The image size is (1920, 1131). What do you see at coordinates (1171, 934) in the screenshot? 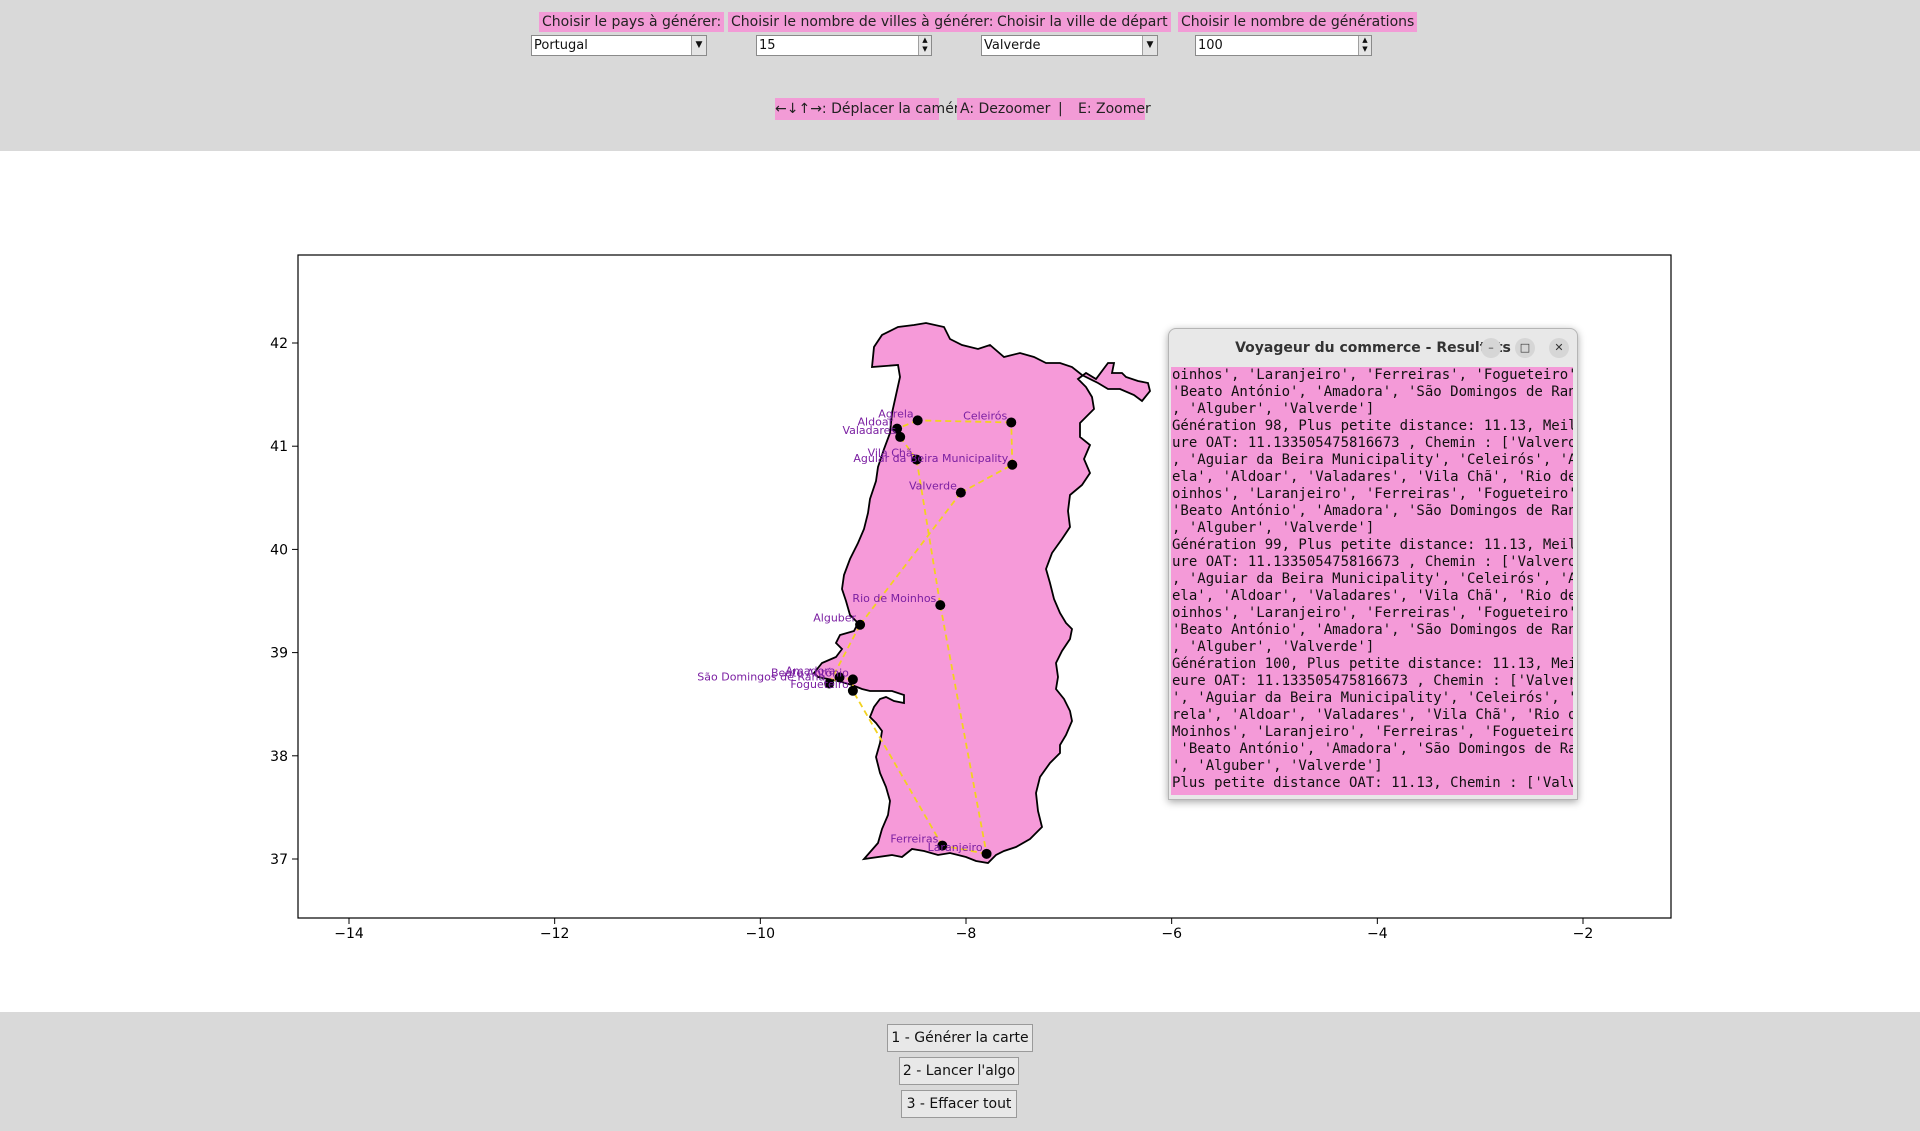
I see `x-tick-label: −6` at bounding box center [1171, 934].